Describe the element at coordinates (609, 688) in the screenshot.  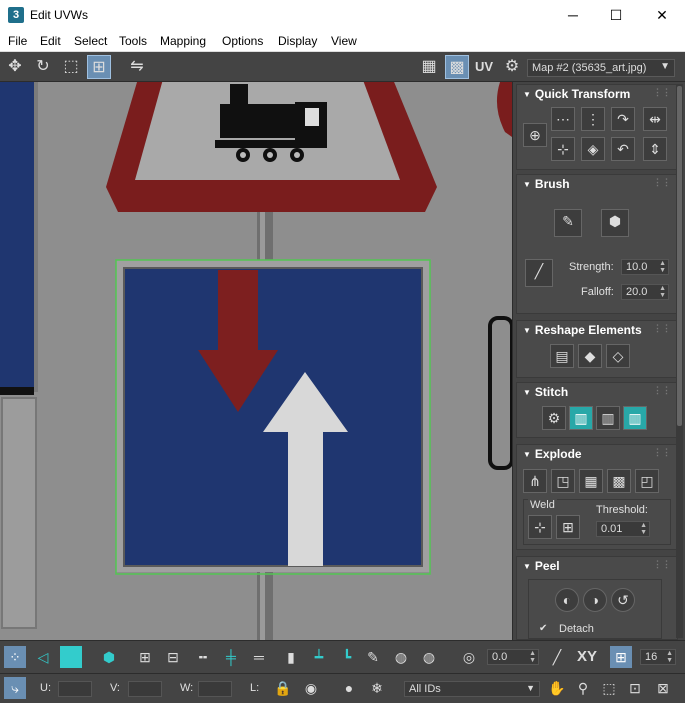
I see `zoom-region-icon: ⬚` at that location.